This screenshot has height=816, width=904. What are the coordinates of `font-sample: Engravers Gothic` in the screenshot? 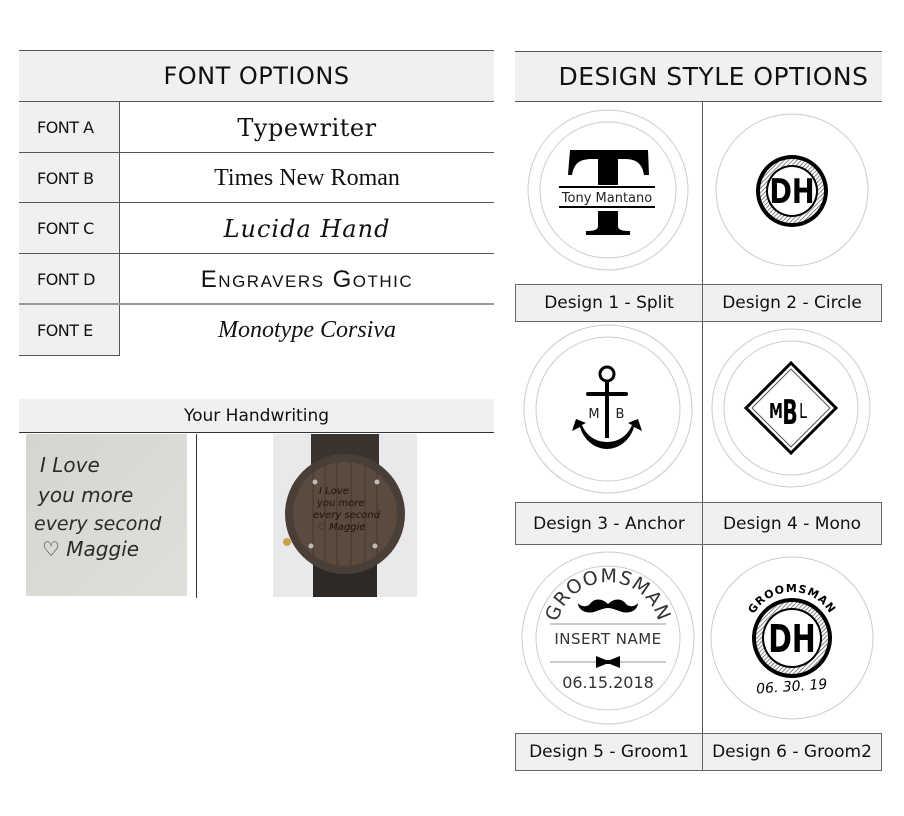 It's located at (307, 279).